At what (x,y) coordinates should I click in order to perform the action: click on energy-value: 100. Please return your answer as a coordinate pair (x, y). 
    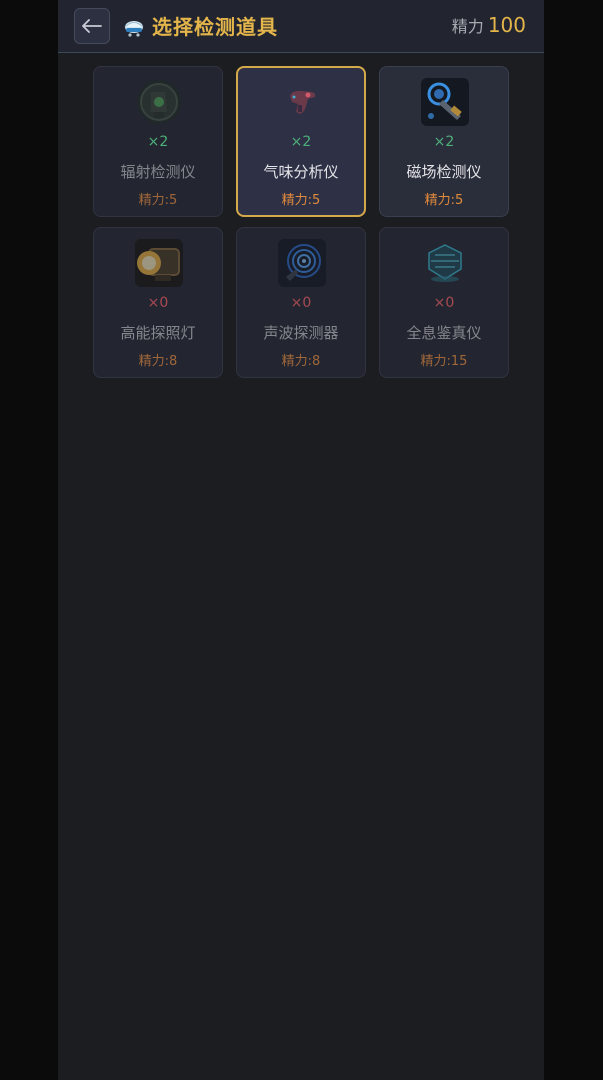
    Looking at the image, I should click on (506, 25).